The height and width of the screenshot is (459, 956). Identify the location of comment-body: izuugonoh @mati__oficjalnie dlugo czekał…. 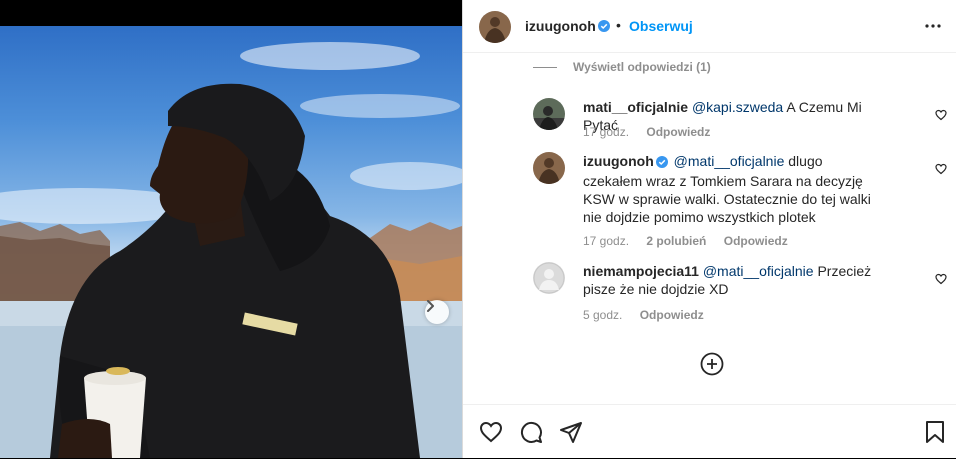
(733, 189).